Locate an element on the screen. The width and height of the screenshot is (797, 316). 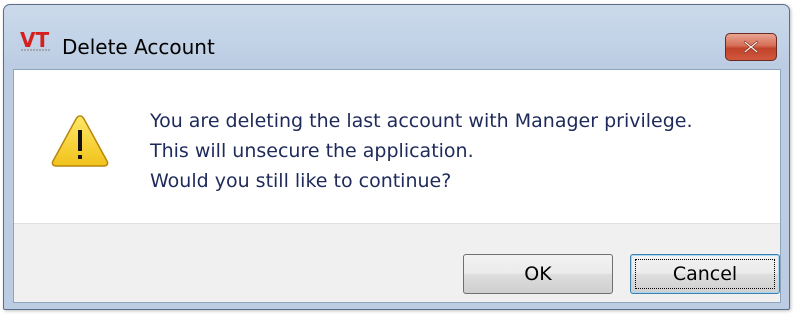
close-icon is located at coordinates (751, 47).